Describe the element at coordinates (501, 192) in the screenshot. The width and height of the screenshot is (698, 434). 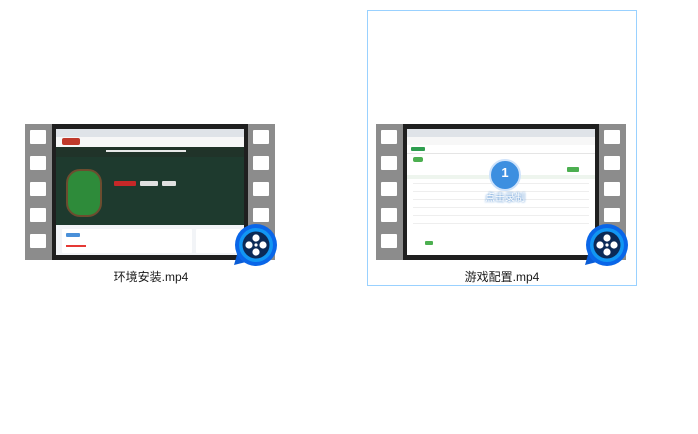
I see `thumbnail-screen-image: 1 点击录制` at that location.